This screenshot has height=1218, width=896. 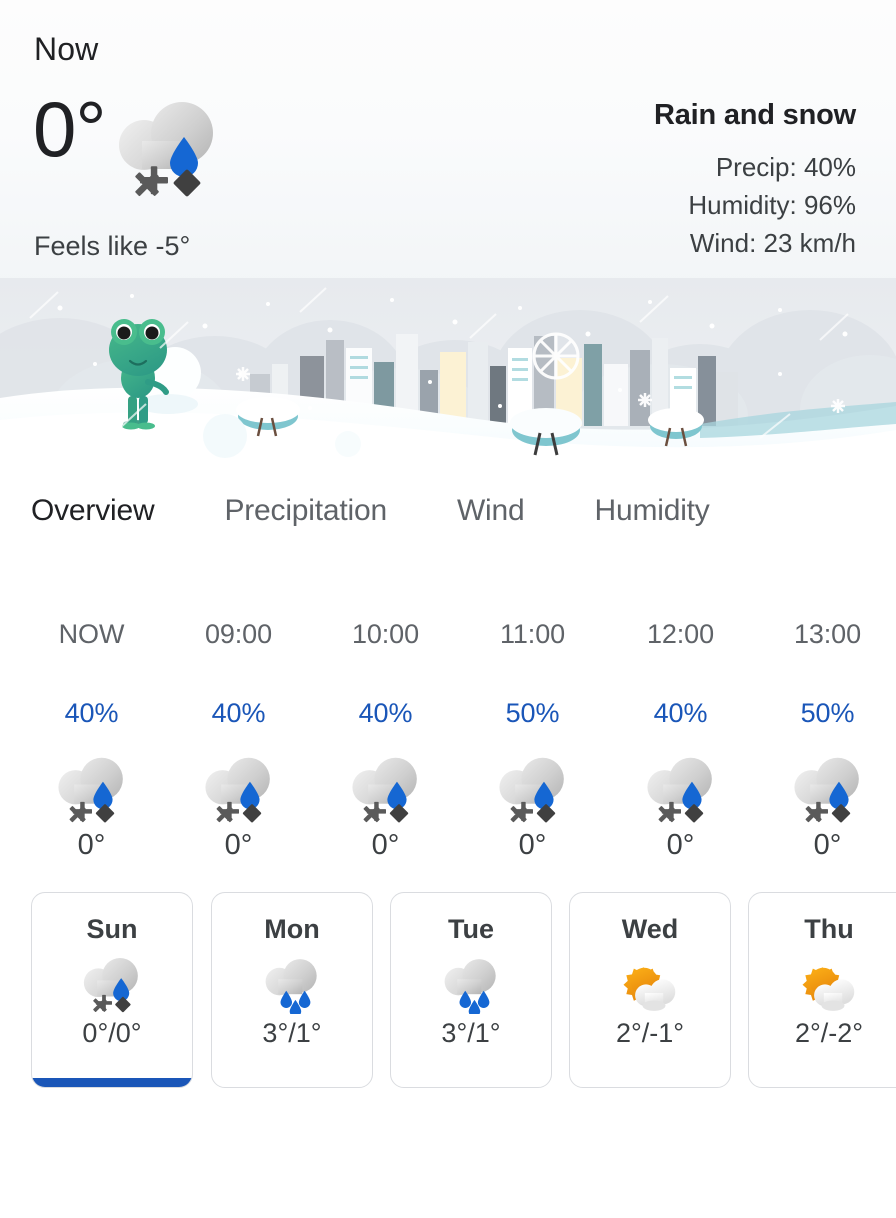 What do you see at coordinates (305, 511) in the screenshot?
I see `tab-precipitation: Precipitation` at bounding box center [305, 511].